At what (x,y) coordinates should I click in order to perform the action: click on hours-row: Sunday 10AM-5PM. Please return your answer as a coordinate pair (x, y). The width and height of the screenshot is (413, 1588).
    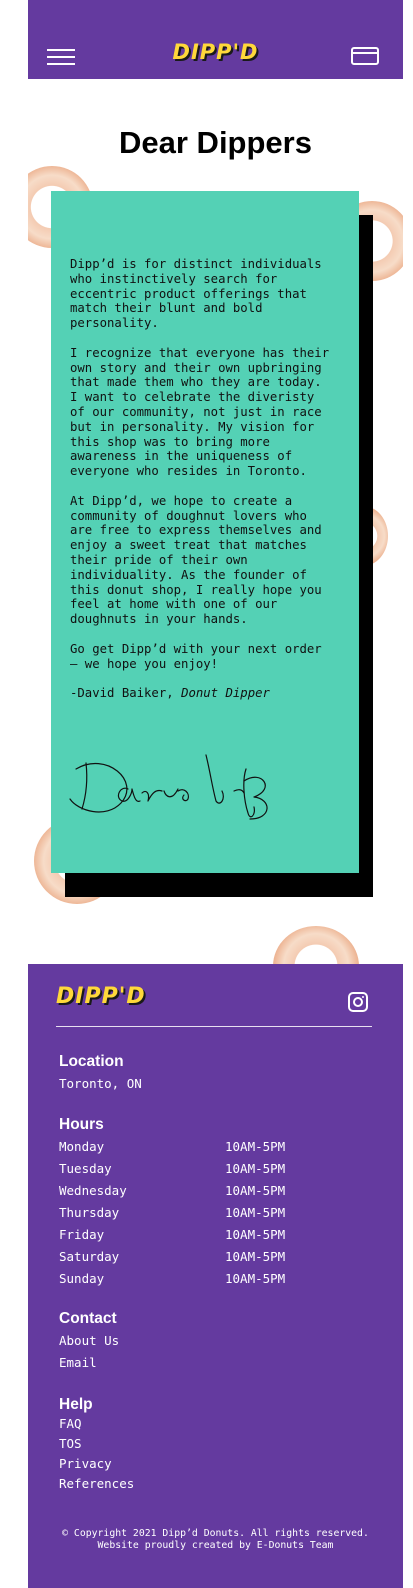
    Looking at the image, I should click on (189, 1279).